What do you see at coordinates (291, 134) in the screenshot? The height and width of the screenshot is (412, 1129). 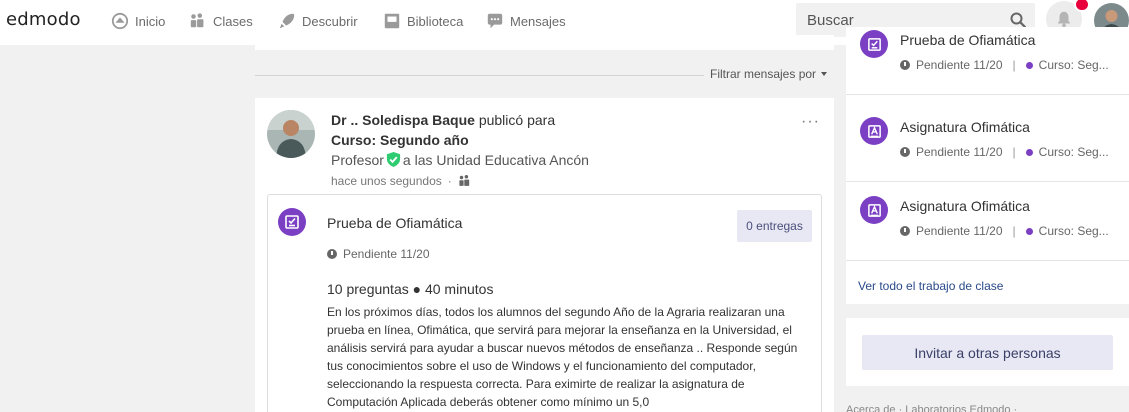 I see `author-avatar` at bounding box center [291, 134].